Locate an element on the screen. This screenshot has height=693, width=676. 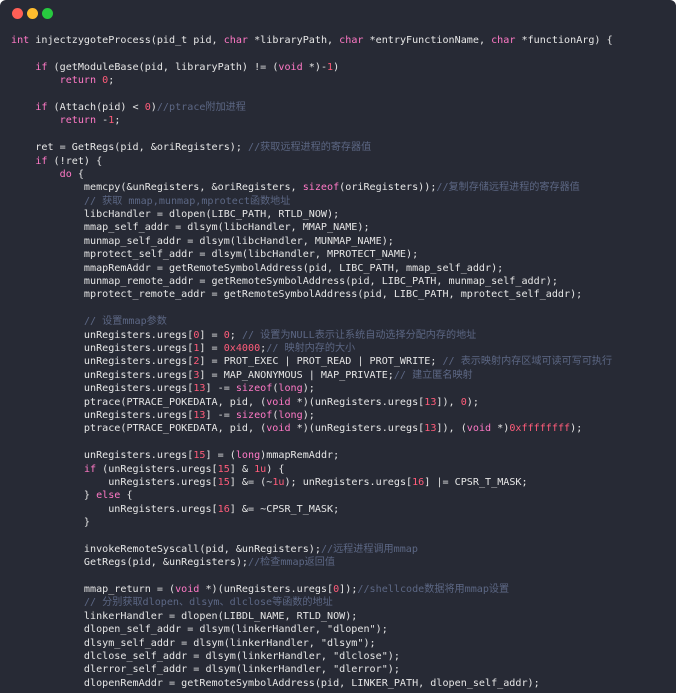
code-token: ] -= is located at coordinates (220, 415).